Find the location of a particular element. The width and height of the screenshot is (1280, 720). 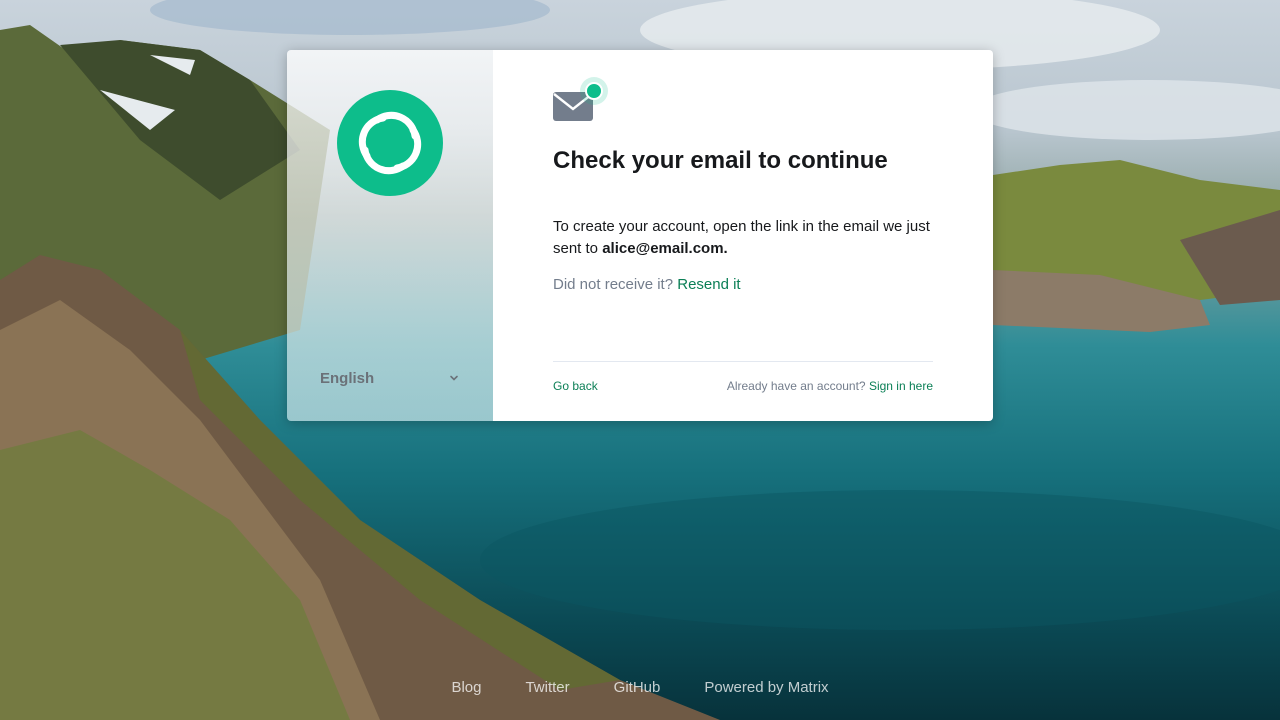

footer-links: Blog Twitter GitHub Powered by Matrix is located at coordinates (640, 687).